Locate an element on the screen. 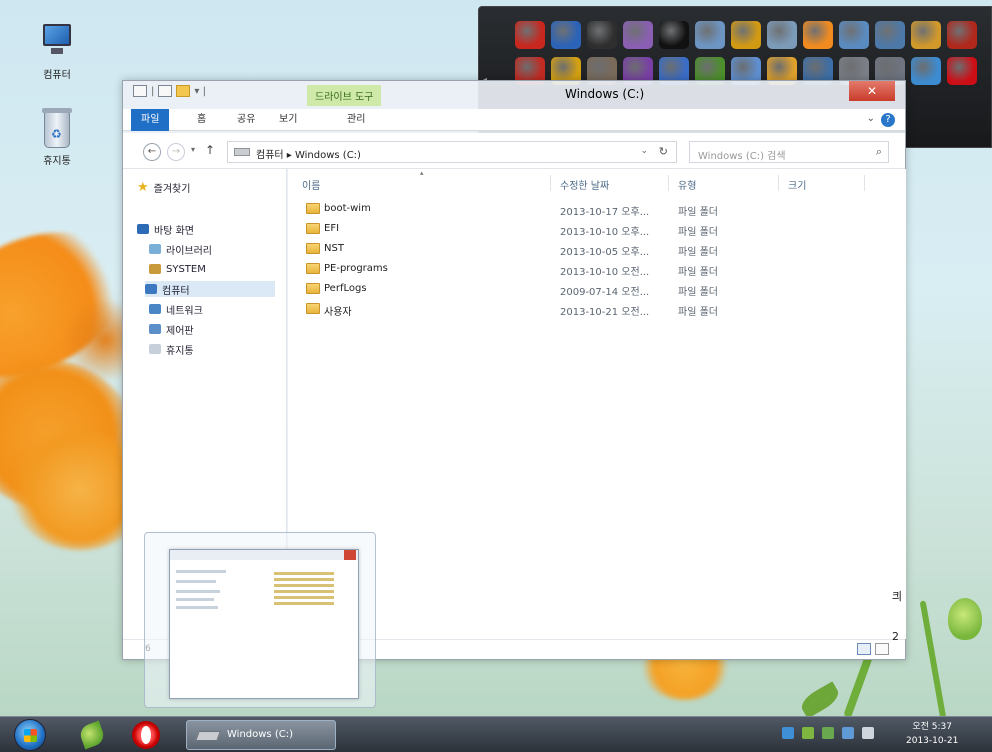 This screenshot has height=752, width=992. search-placeholder: Windows (C:) 검색 is located at coordinates (742, 156).